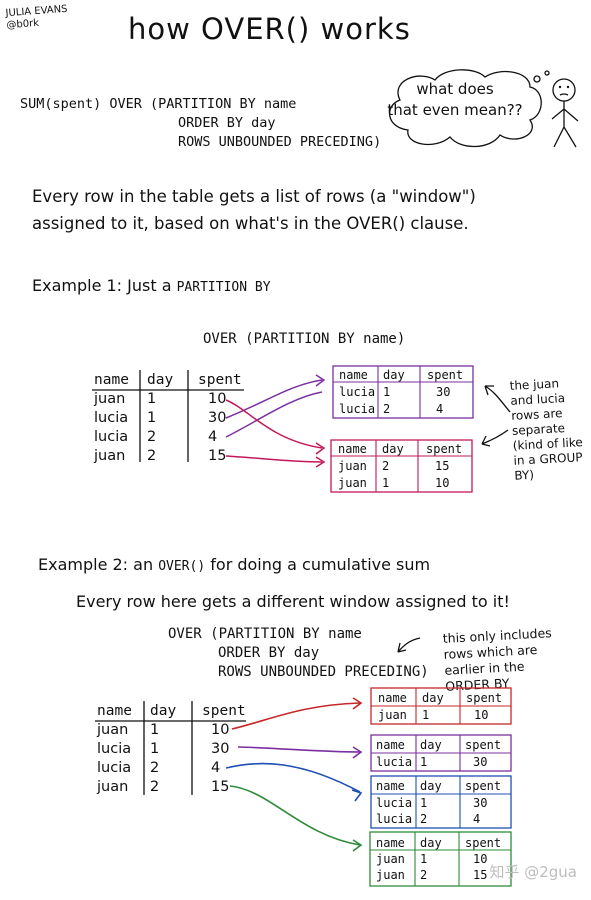 The width and height of the screenshot is (591, 900). I want to click on box-cell: 15, so click(480, 875).